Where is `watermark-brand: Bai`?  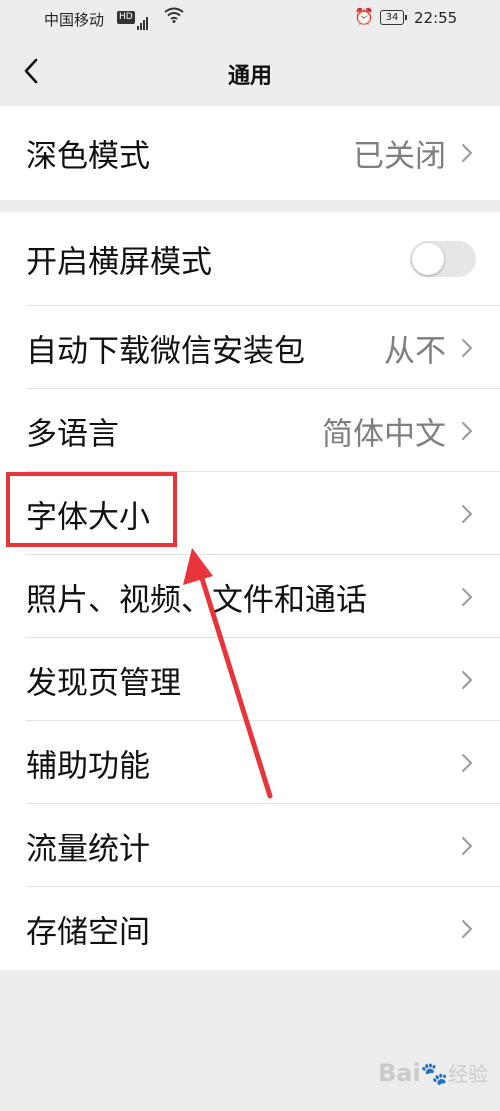 watermark-brand: Bai is located at coordinates (399, 1073).